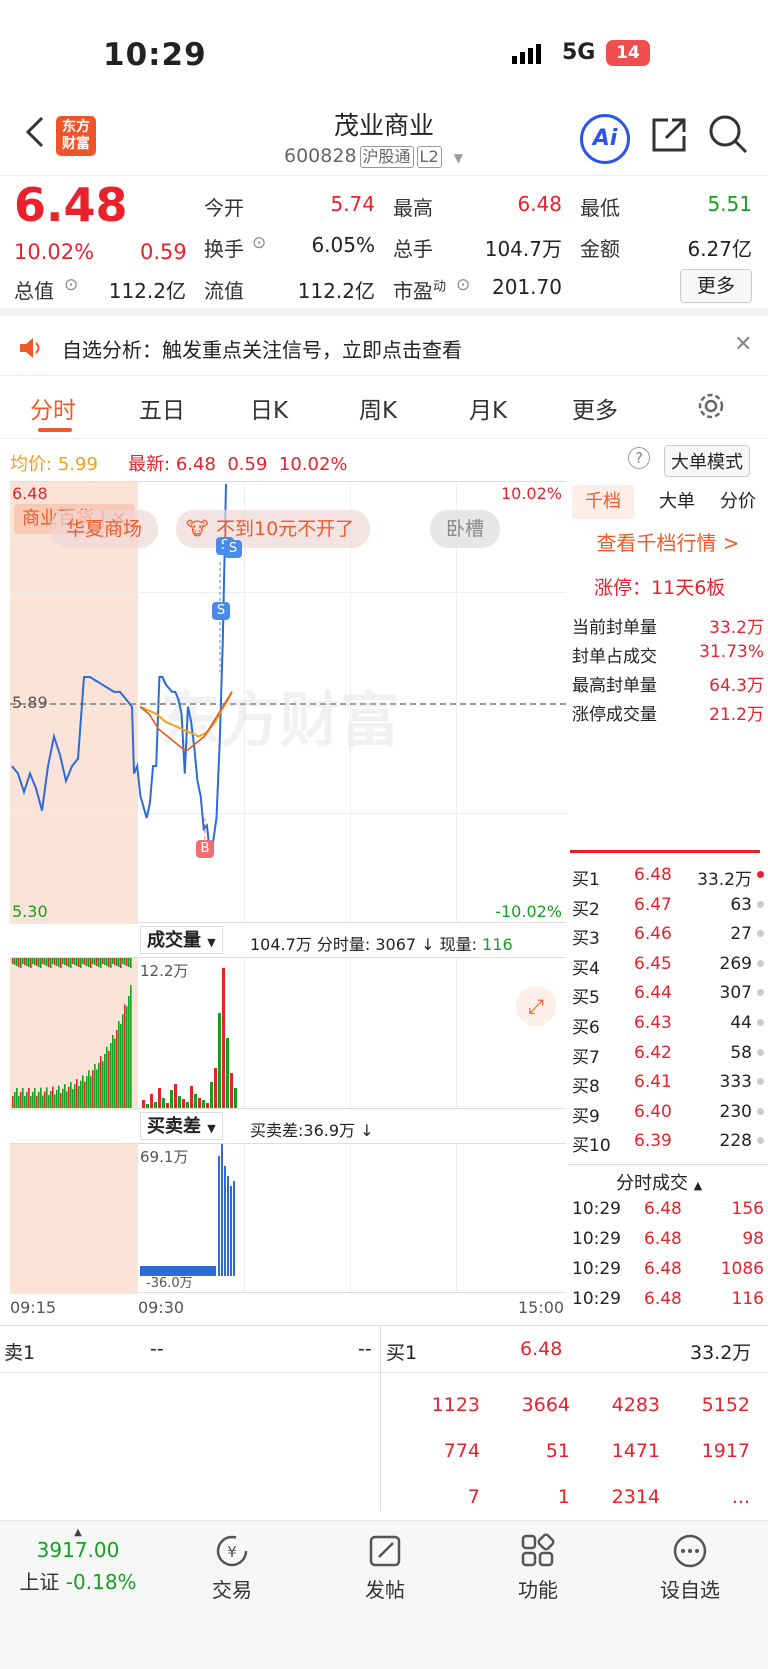 This screenshot has height=1669, width=768. Describe the element at coordinates (677, 502) in the screenshot. I see `tab-big-order: 大单` at that location.